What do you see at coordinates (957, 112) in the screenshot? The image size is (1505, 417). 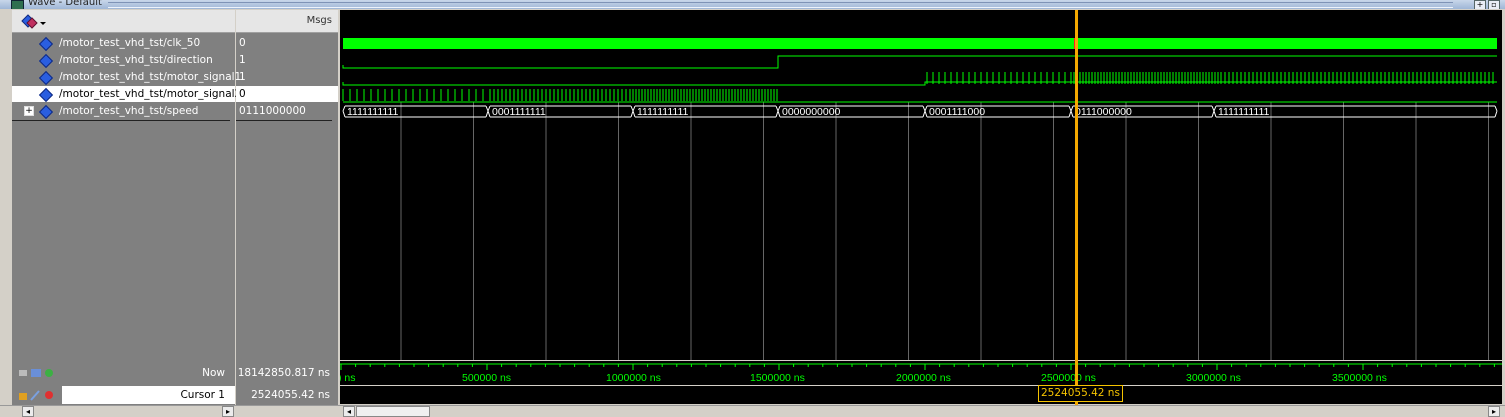 I see `speed-segment-label: 0001111000` at bounding box center [957, 112].